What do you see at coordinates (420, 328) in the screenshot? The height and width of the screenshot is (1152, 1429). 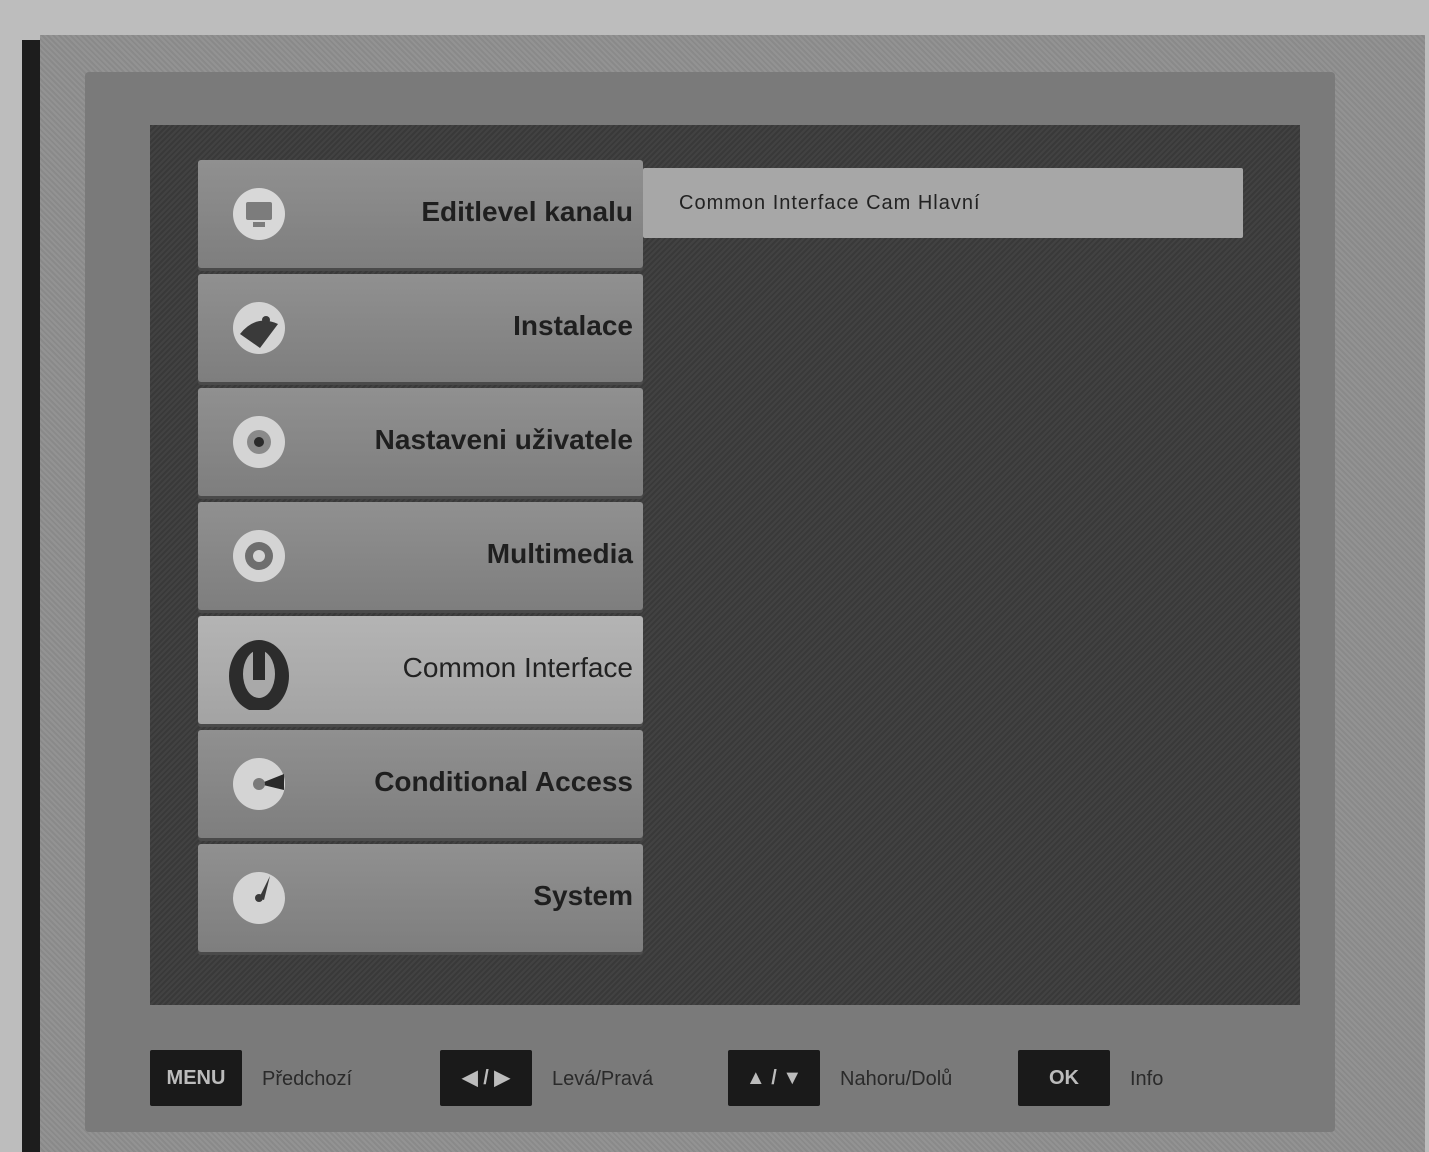 I see `menu-item-installation: Instalace` at bounding box center [420, 328].